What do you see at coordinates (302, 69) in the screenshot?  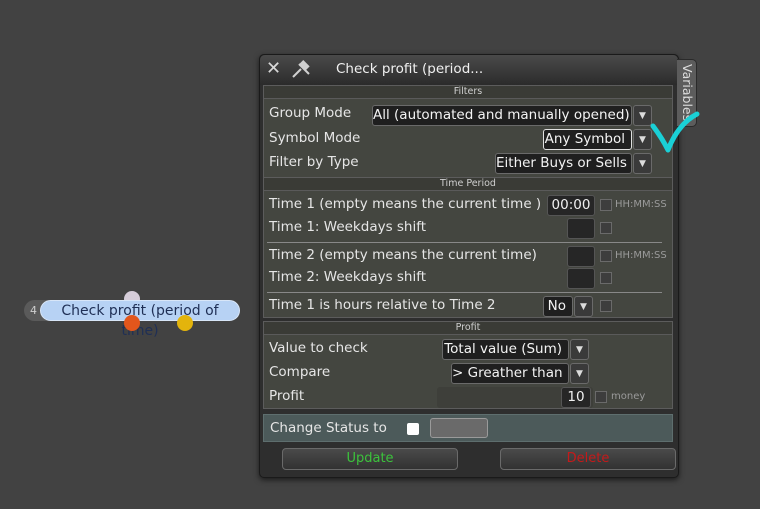 I see `pin-icon` at bounding box center [302, 69].